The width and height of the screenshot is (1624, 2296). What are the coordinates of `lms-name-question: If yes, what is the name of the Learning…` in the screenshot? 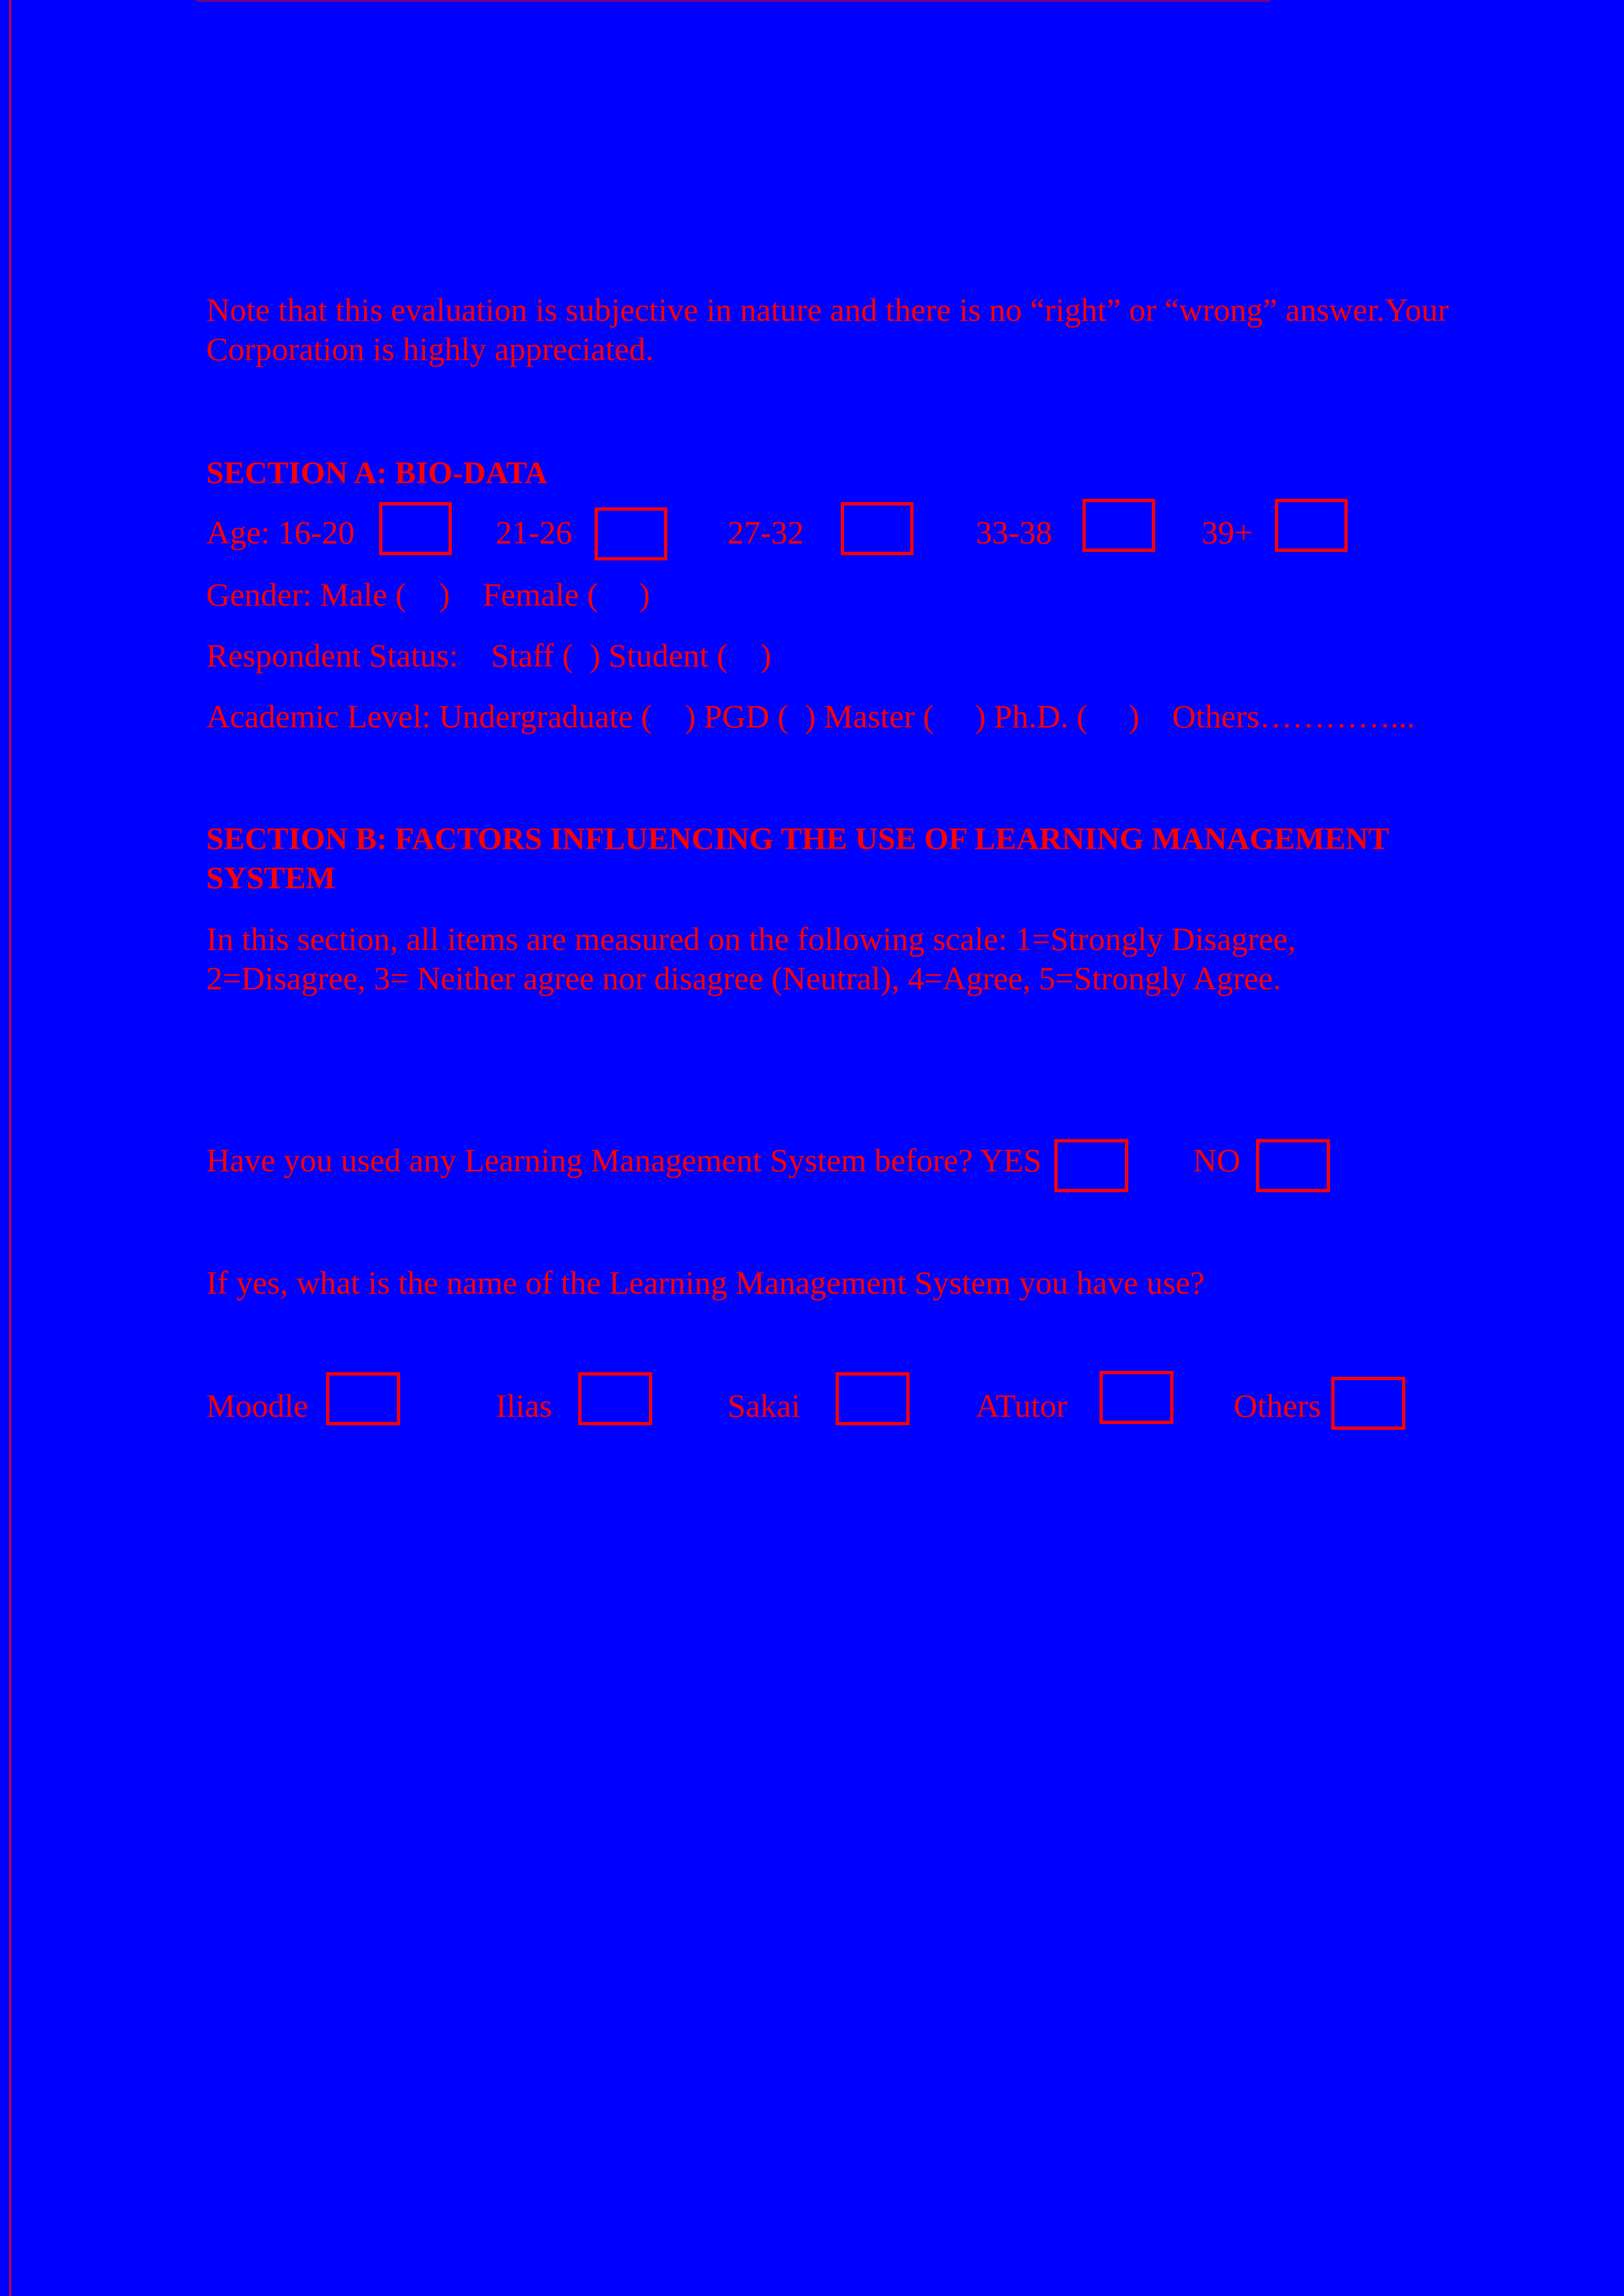 It's located at (705, 1282).